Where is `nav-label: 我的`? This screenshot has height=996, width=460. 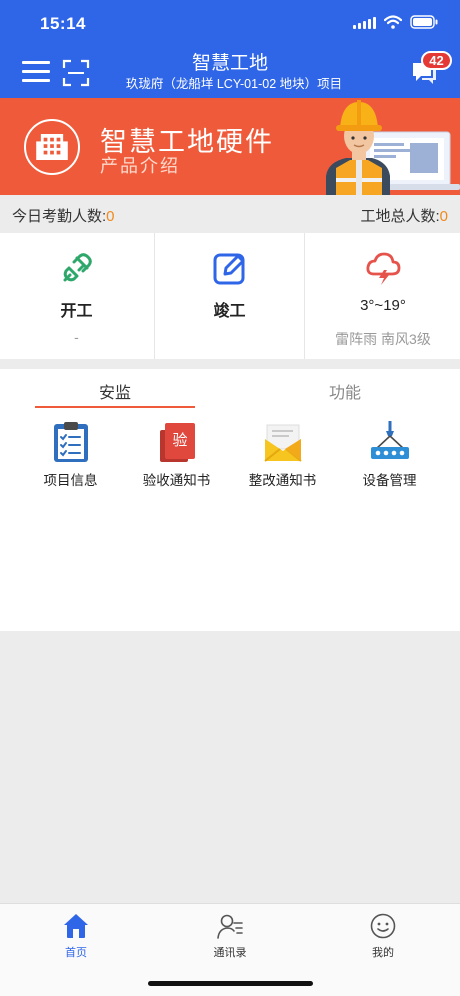
nav-label: 我的 is located at coordinates (383, 953).